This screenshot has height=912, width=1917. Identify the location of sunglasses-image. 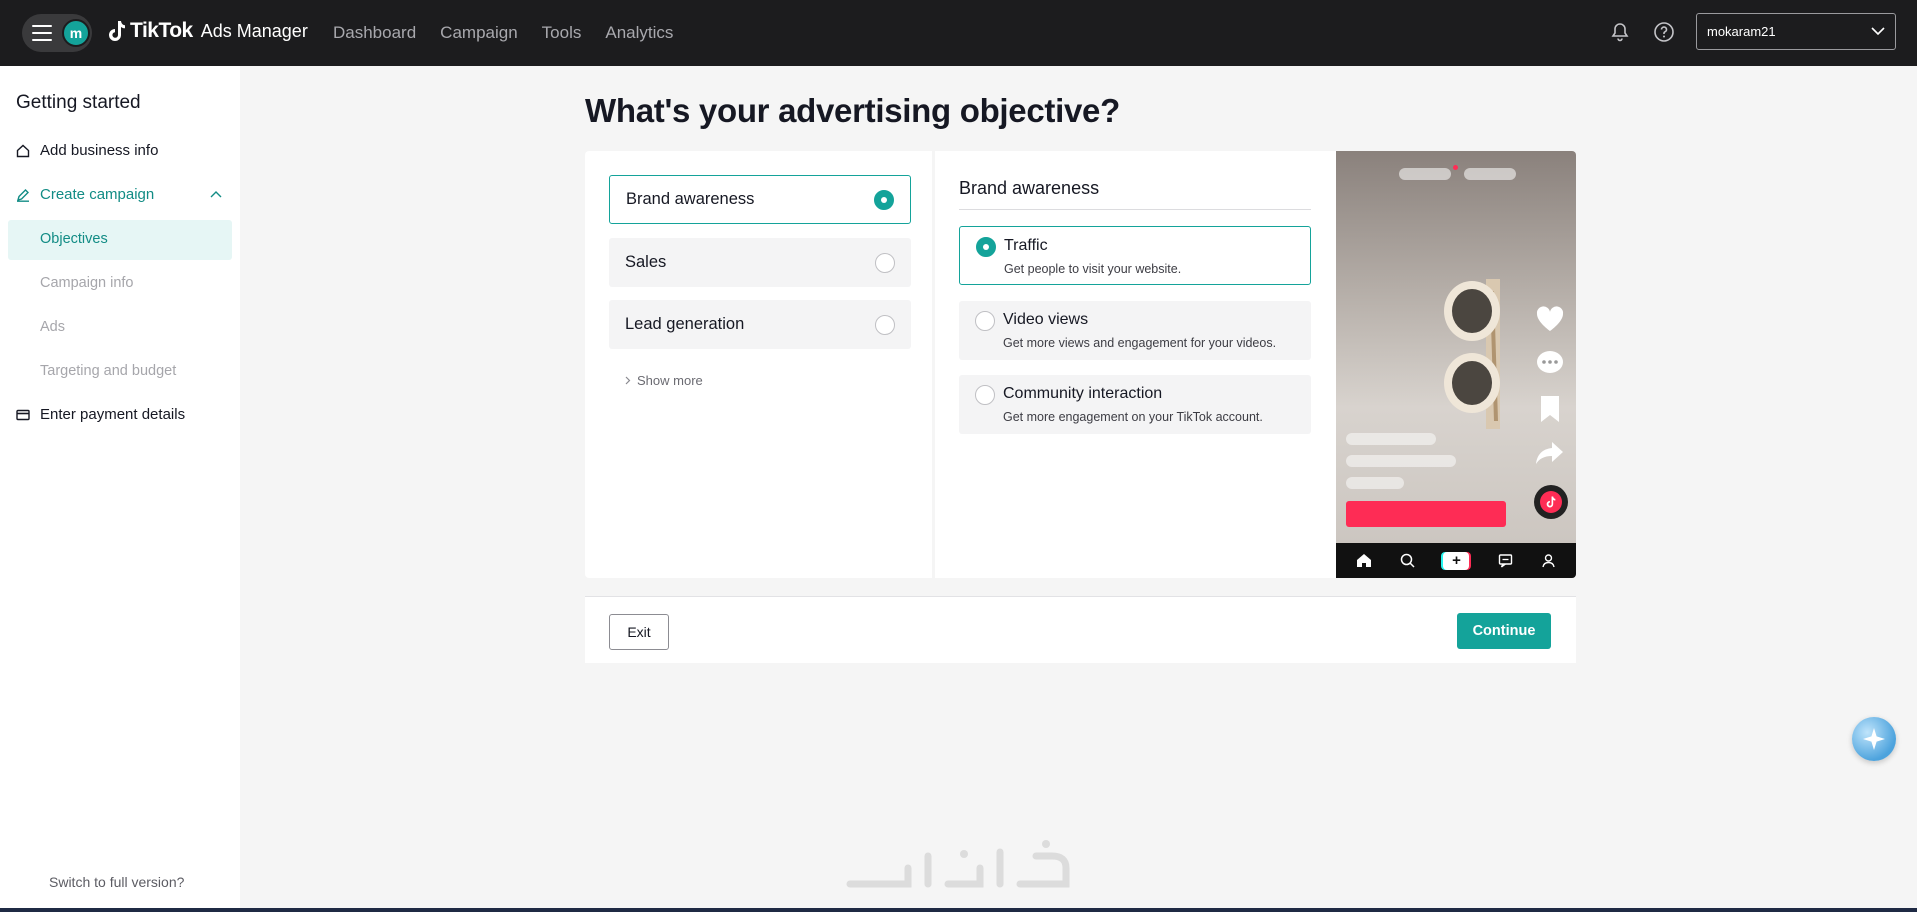
(1472, 354).